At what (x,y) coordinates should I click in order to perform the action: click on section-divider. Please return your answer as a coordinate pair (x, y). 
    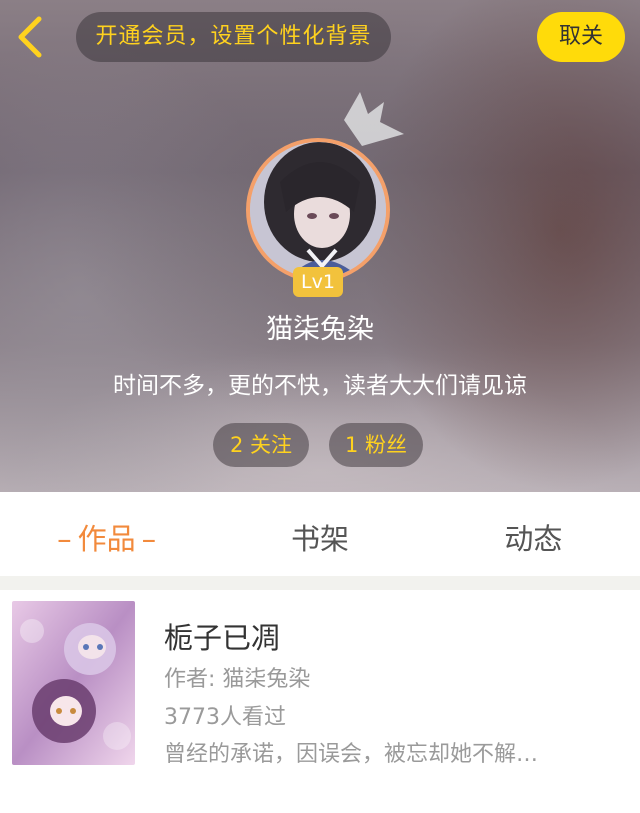
    Looking at the image, I should click on (320, 583).